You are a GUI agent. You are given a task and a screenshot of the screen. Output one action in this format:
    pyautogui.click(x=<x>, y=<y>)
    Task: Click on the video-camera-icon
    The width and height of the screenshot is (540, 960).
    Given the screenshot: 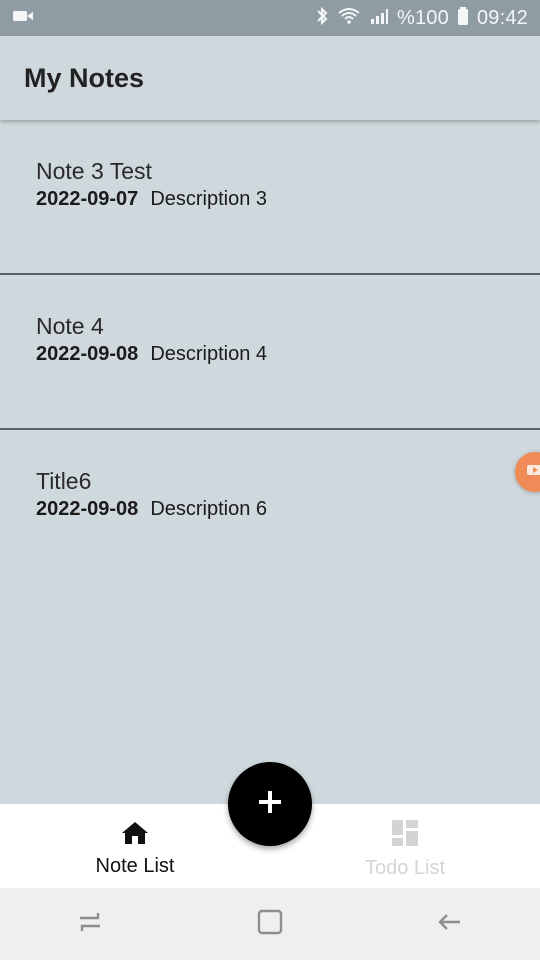 What is the action you would take?
    pyautogui.click(x=23, y=18)
    